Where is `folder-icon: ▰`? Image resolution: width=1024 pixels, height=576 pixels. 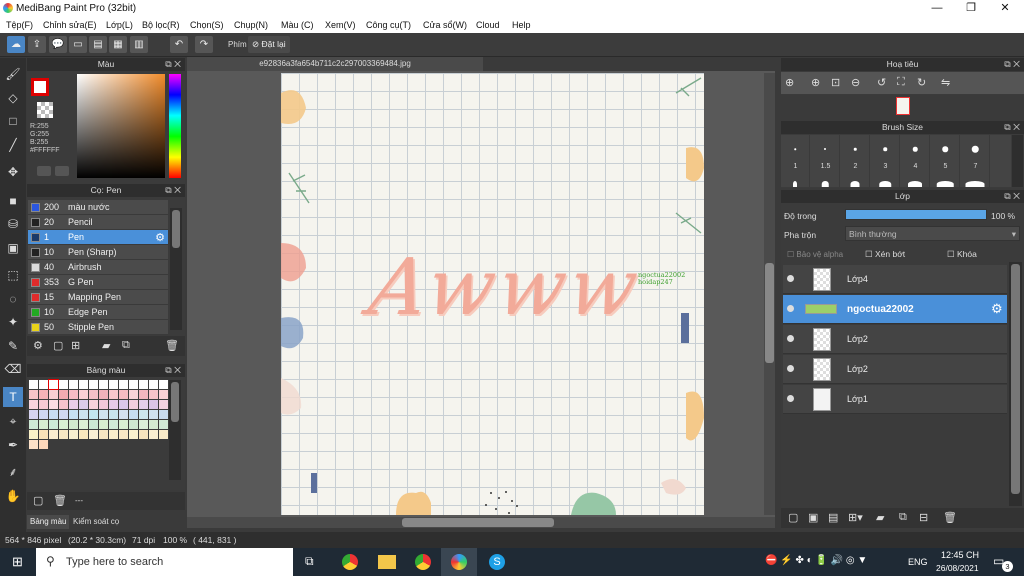 folder-icon: ▰ is located at coordinates (106, 345).